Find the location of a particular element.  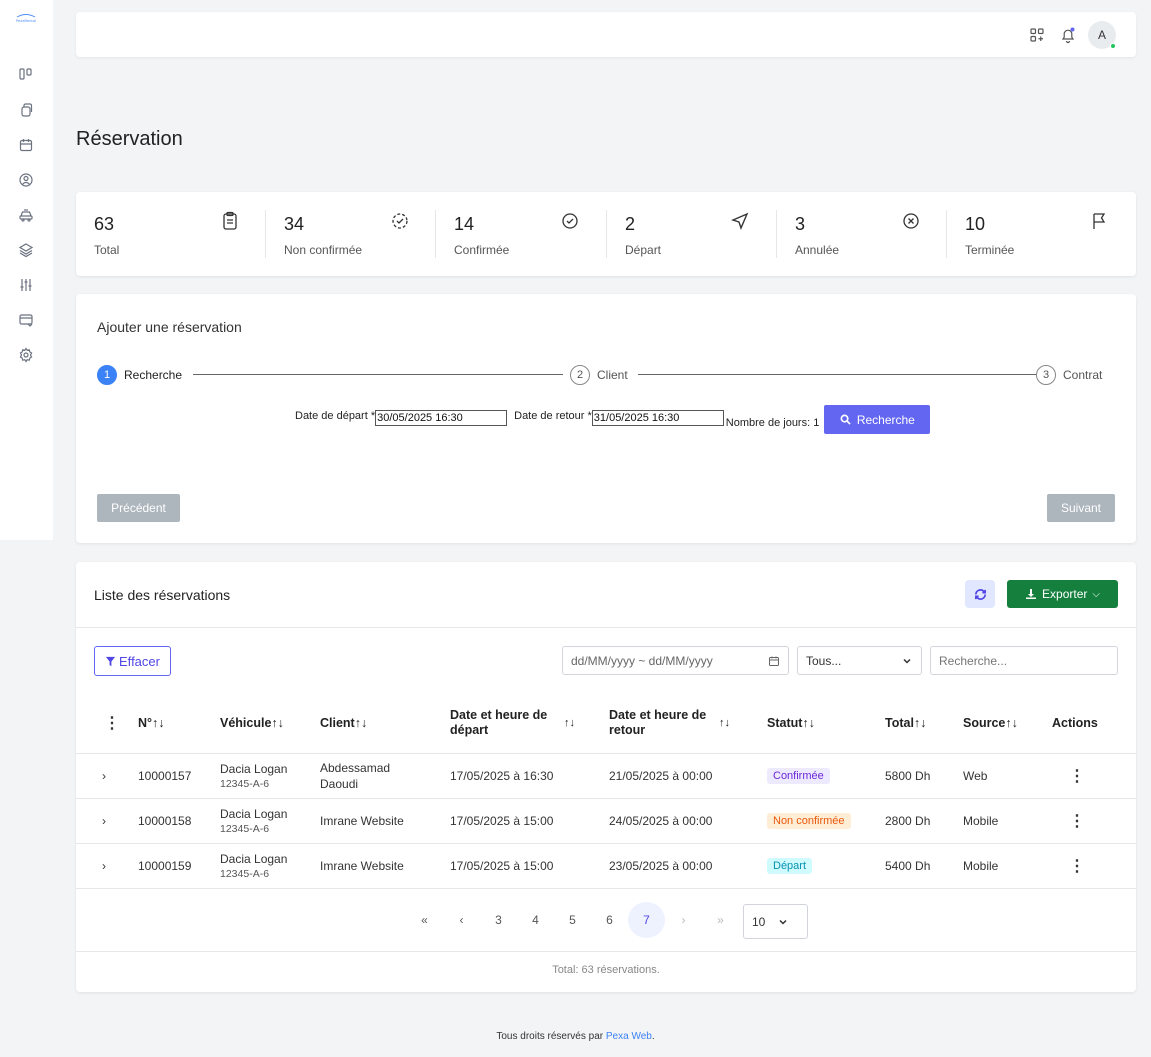

stat-label: Départ is located at coordinates (643, 250).